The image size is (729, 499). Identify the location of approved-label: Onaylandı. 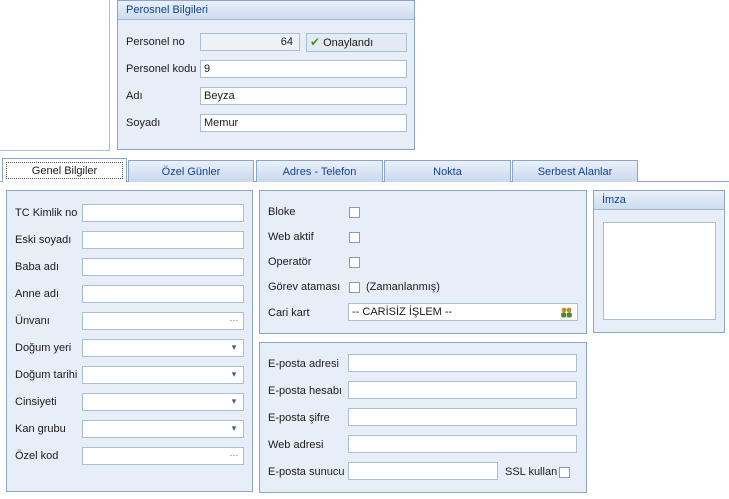
(348, 43).